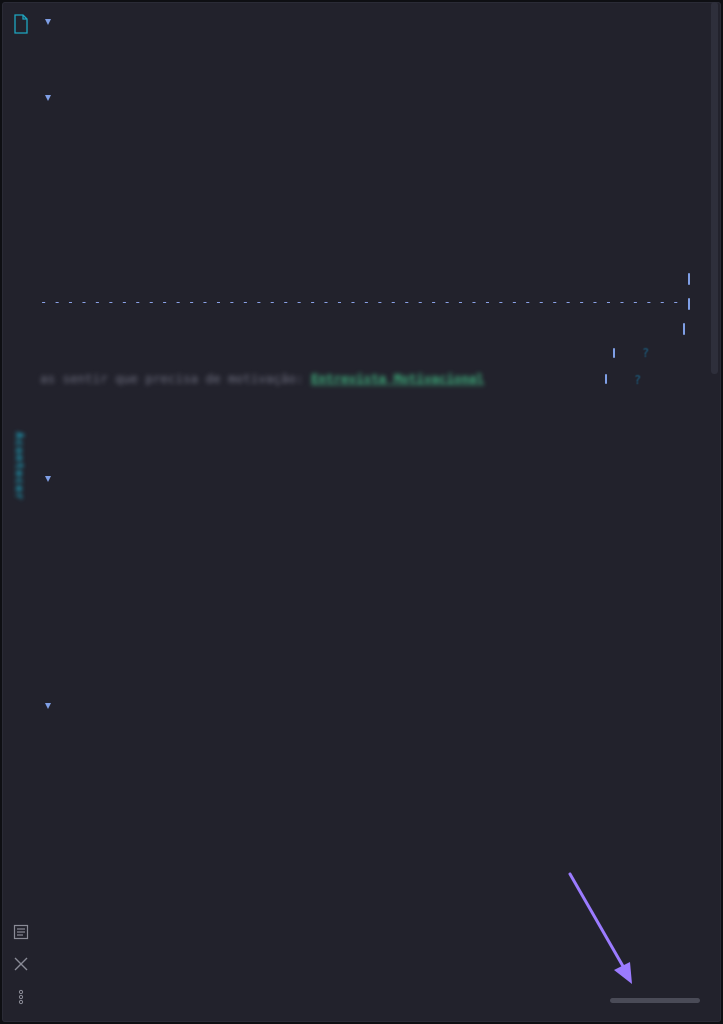  I want to click on outline-icon, so click(21, 932).